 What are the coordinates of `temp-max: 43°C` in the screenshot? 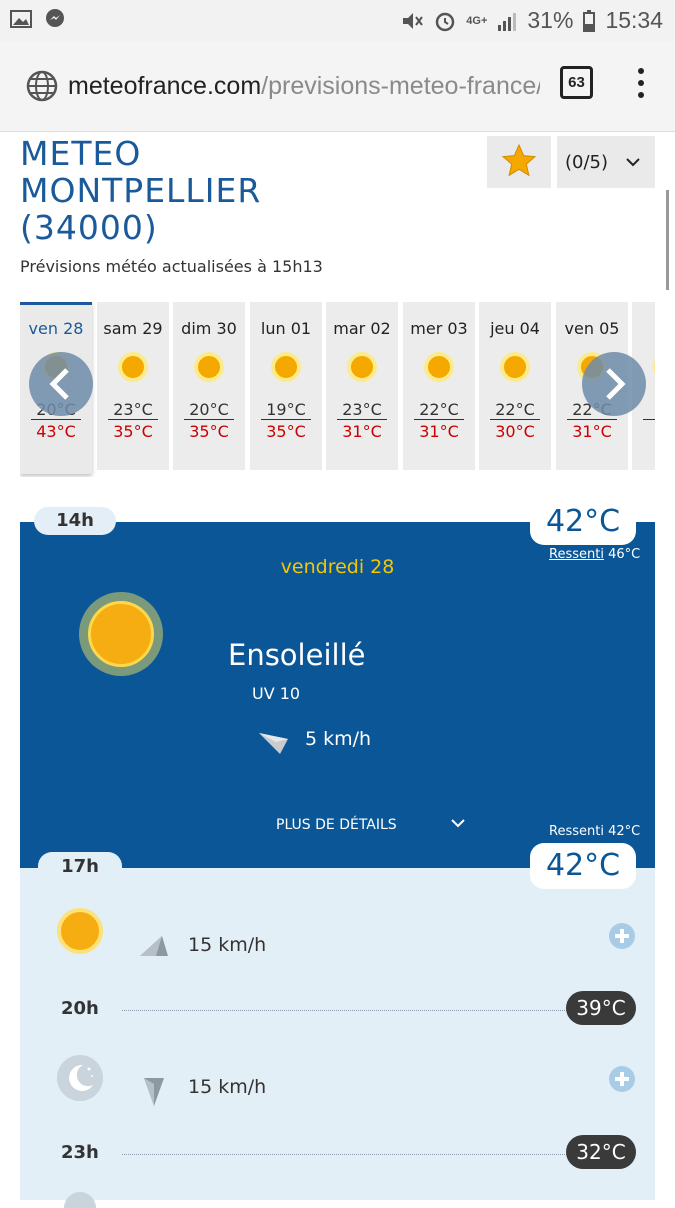 It's located at (56, 431).